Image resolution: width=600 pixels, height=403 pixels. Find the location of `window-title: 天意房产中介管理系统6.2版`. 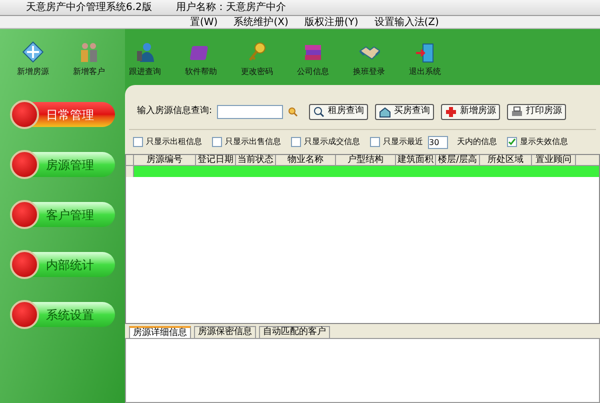

window-title: 天意房产中介管理系统6.2版 is located at coordinates (89, 7).